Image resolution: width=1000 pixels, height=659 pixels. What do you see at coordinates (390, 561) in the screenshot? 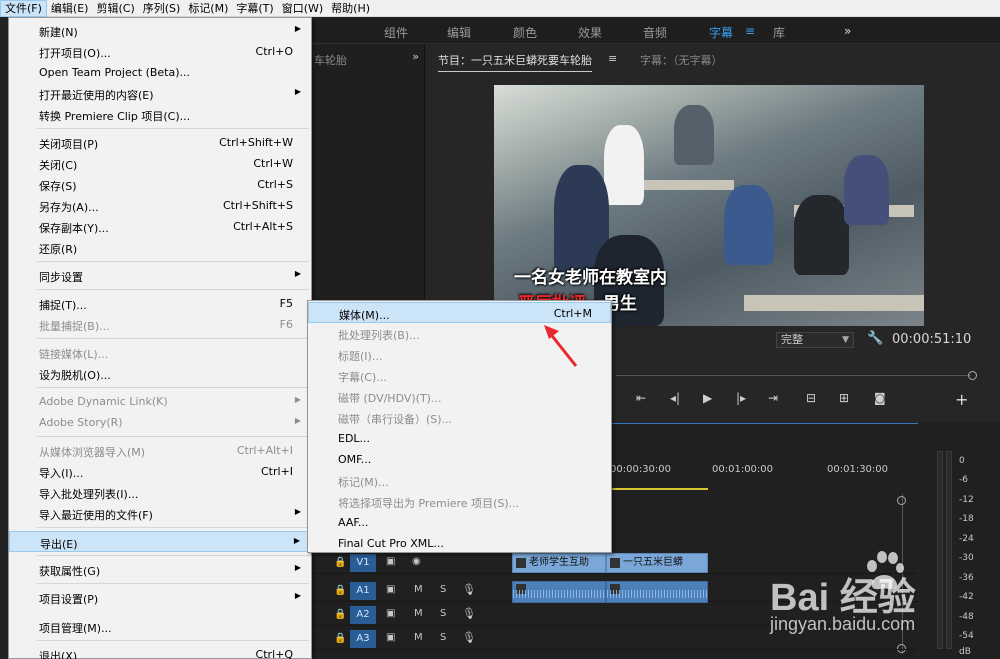
I see `film-icon: ▣` at bounding box center [390, 561].